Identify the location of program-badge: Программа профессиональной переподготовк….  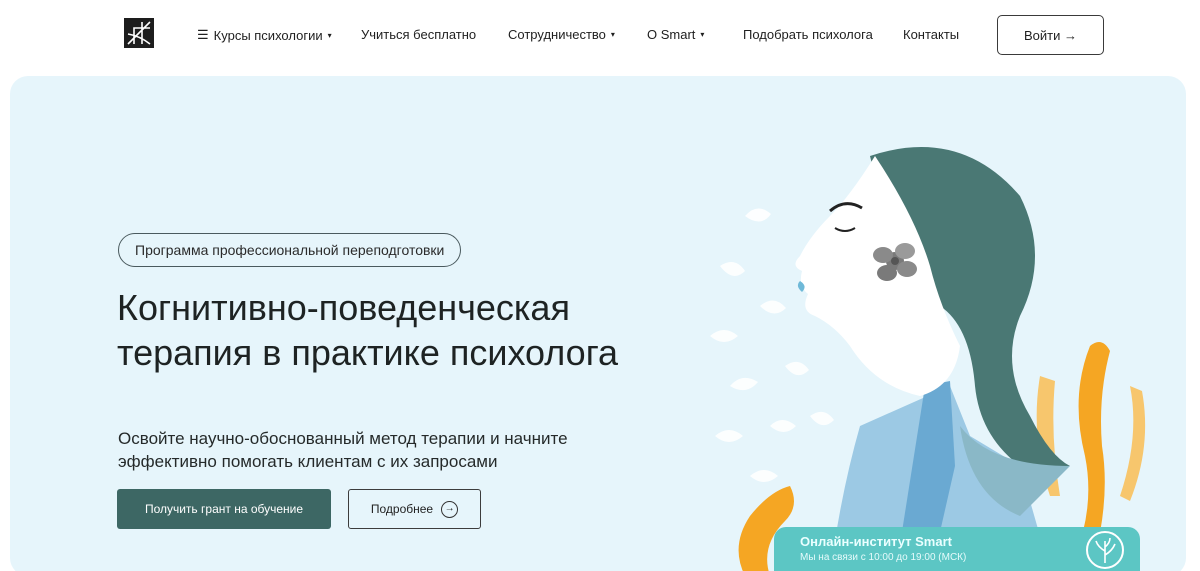
(290, 250).